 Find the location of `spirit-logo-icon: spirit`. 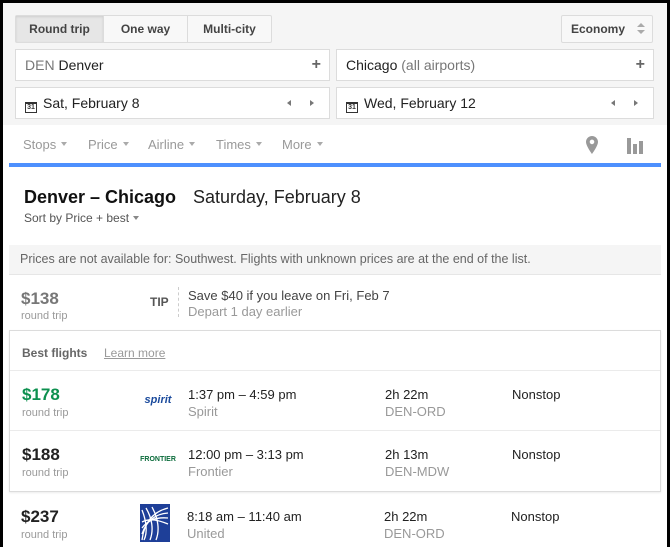

spirit-logo-icon: spirit is located at coordinates (158, 400).